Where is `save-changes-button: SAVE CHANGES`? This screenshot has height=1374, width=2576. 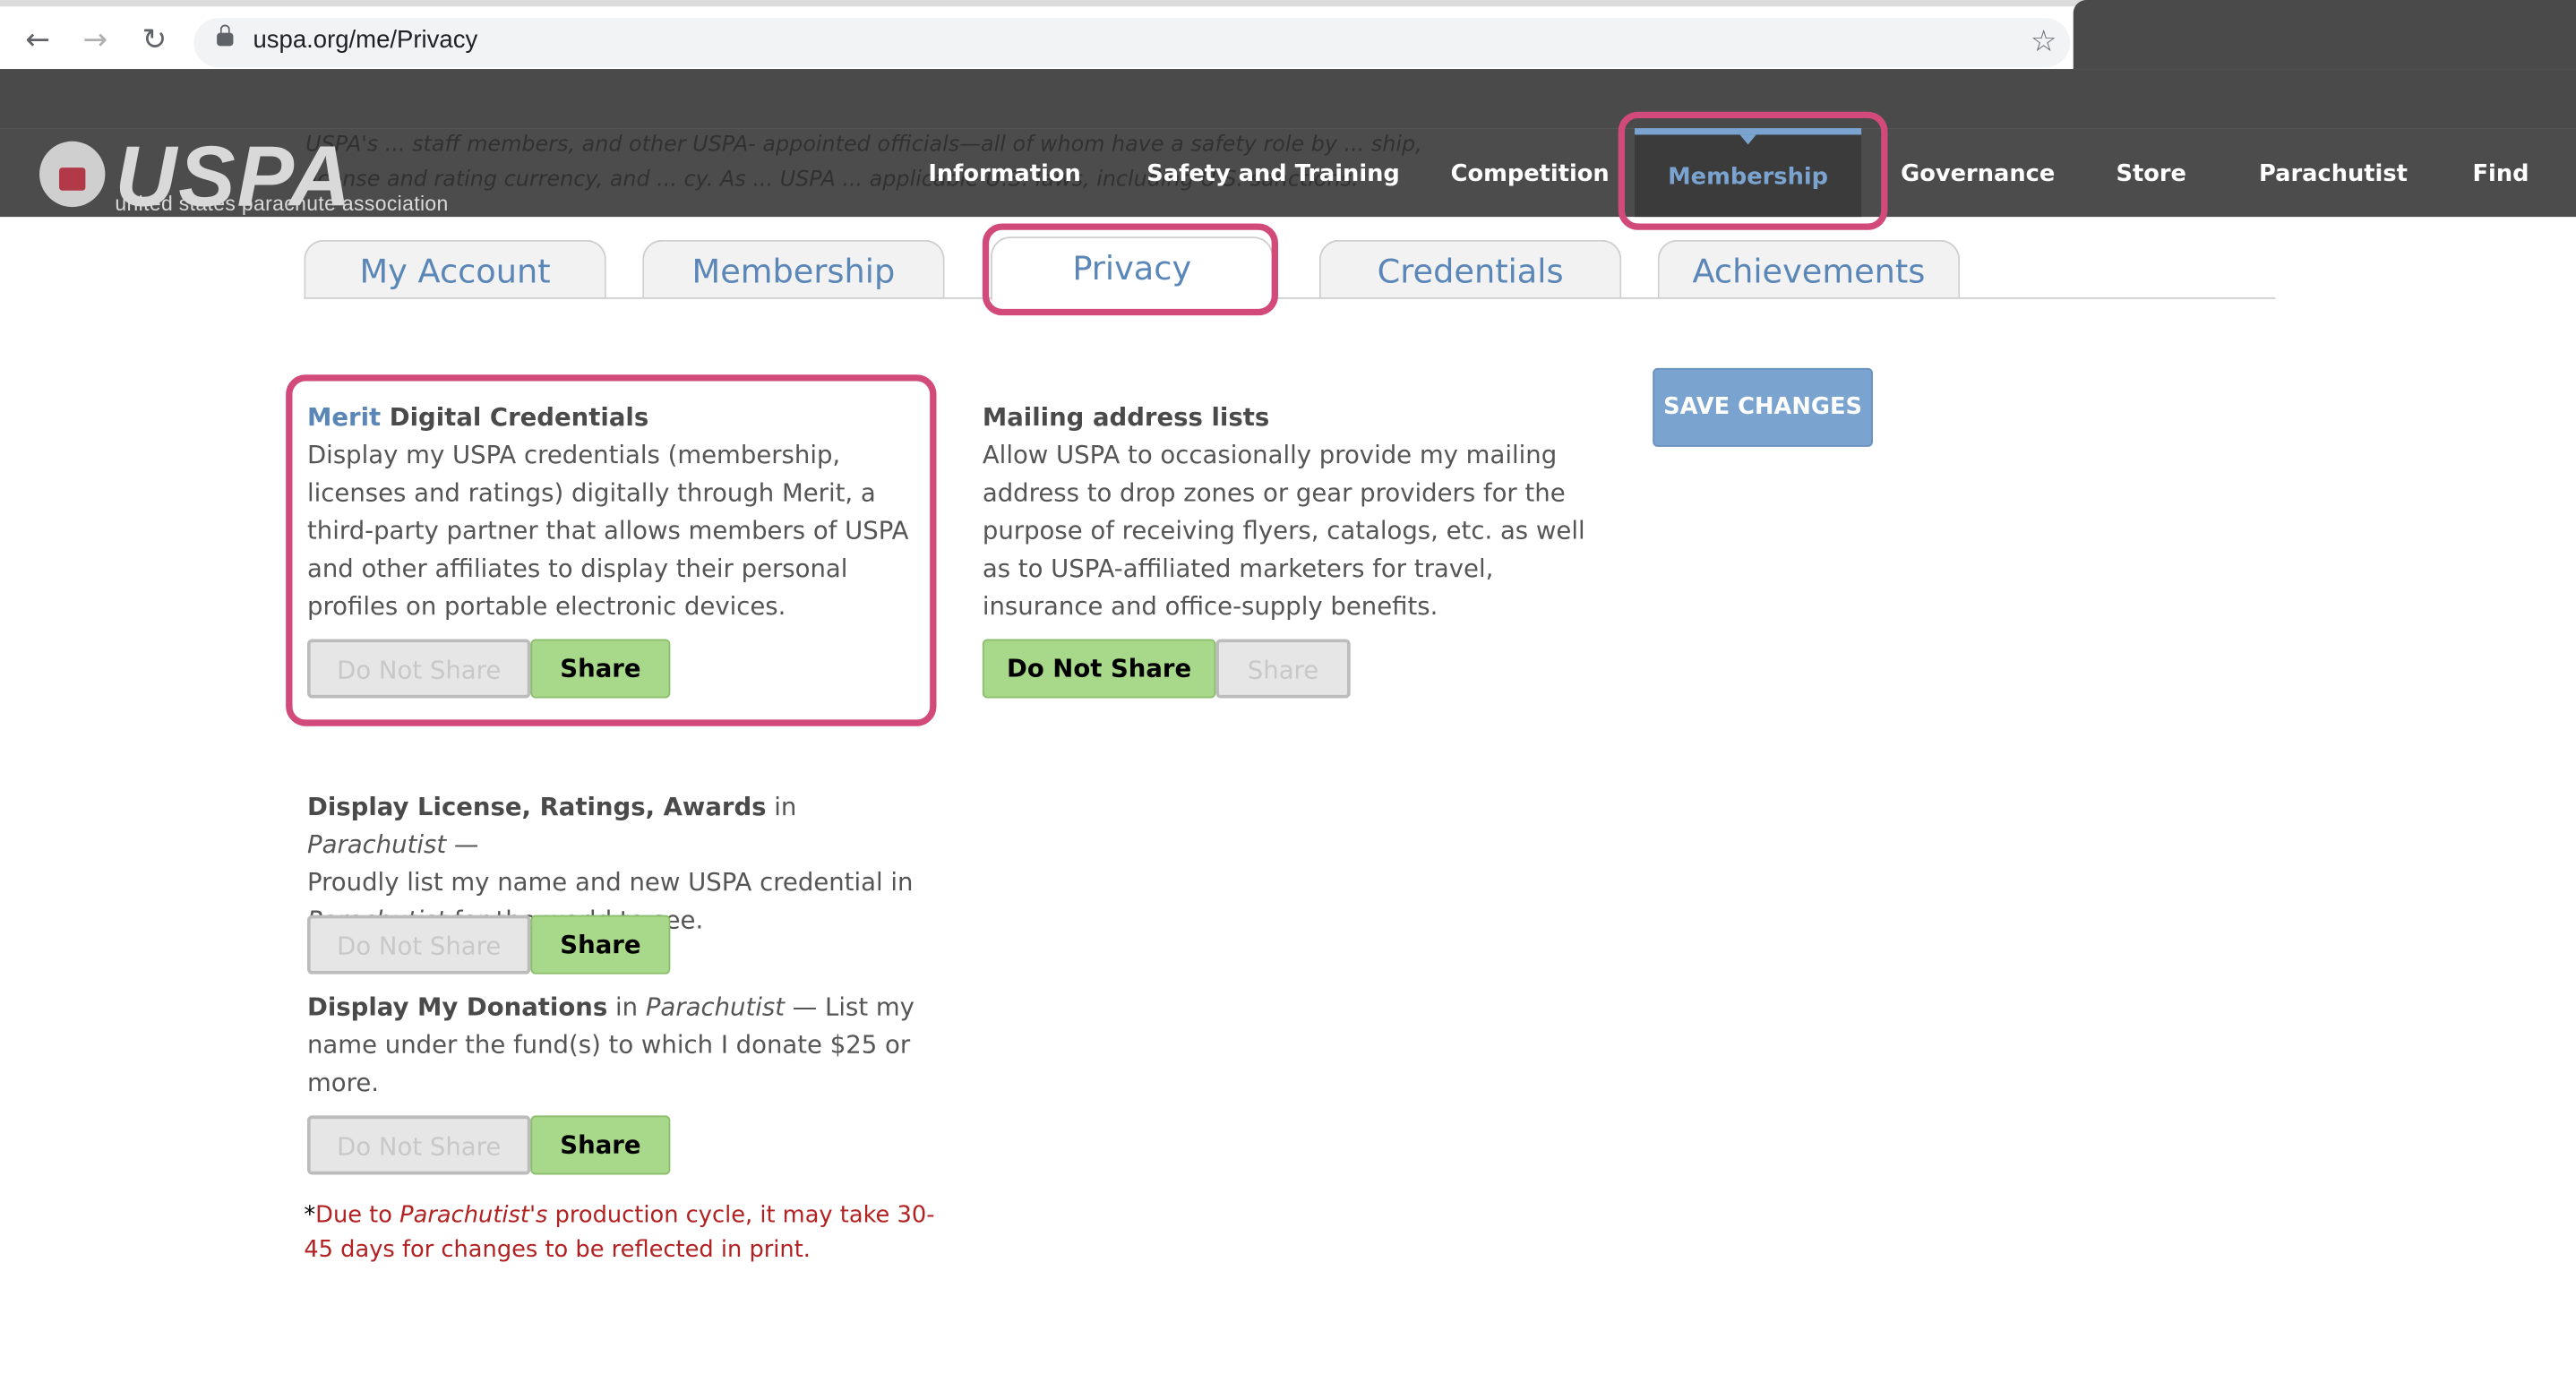 save-changes-button: SAVE CHANGES is located at coordinates (1763, 407).